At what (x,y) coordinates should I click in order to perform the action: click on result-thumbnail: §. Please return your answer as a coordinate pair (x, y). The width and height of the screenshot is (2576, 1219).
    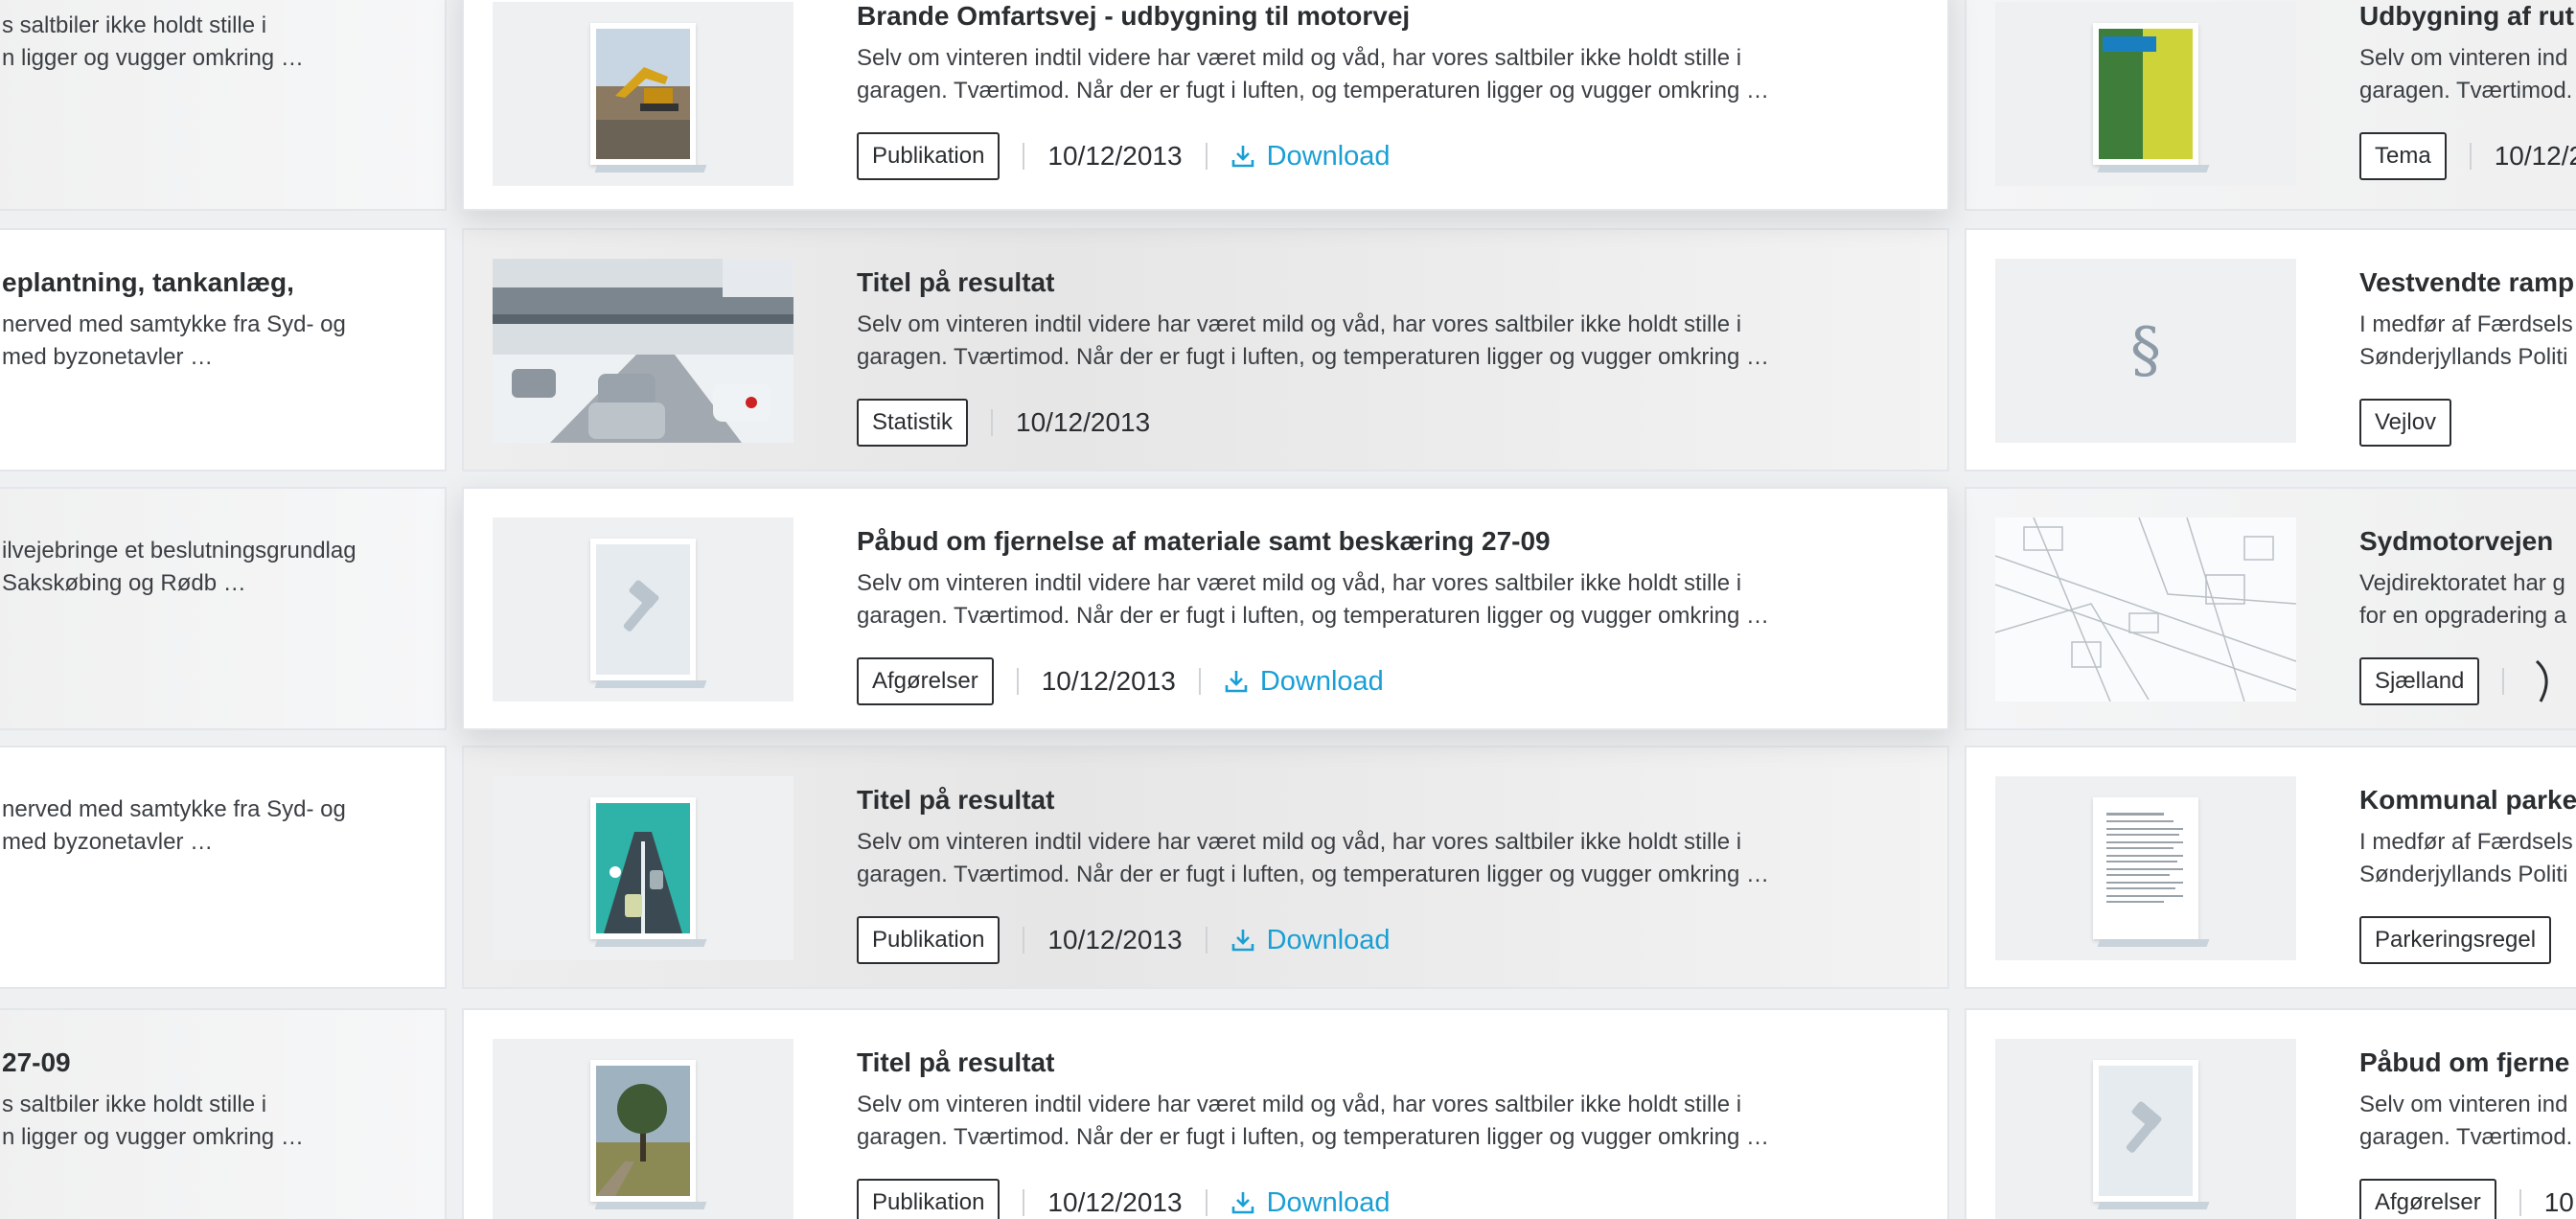
    Looking at the image, I should click on (2145, 351).